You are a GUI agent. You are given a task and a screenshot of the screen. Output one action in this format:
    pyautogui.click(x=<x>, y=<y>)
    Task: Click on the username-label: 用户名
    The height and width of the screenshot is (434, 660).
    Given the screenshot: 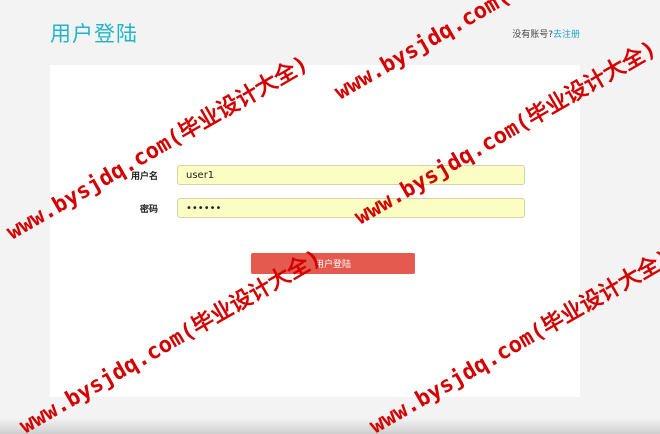 What is the action you would take?
    pyautogui.click(x=144, y=177)
    